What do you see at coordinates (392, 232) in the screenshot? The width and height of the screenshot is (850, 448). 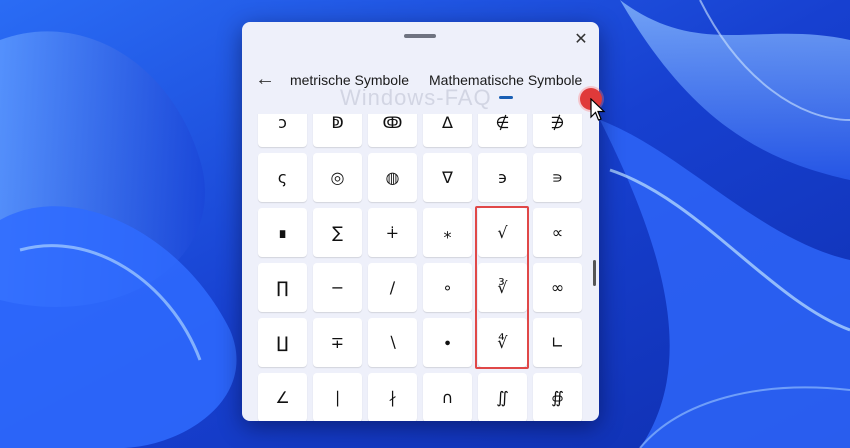 I see `symbol-key: ∔` at bounding box center [392, 232].